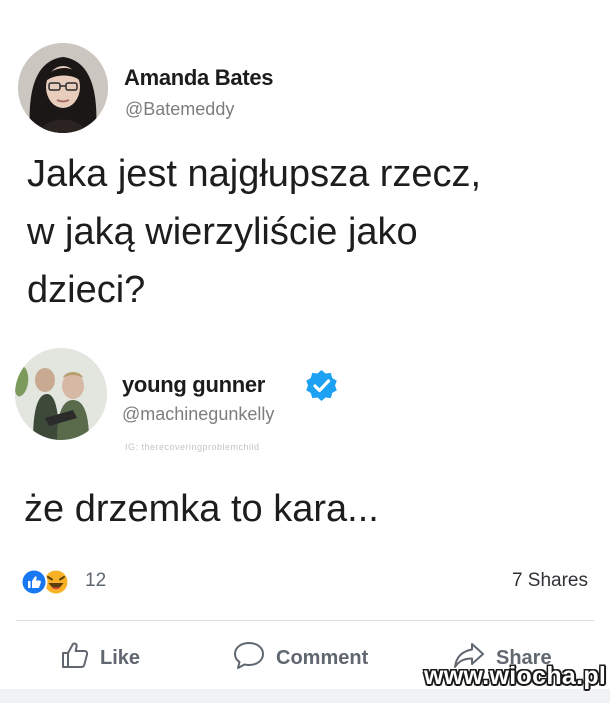 The image size is (610, 703). What do you see at coordinates (179, 109) in the screenshot?
I see `author-handle: @Batemeddy` at bounding box center [179, 109].